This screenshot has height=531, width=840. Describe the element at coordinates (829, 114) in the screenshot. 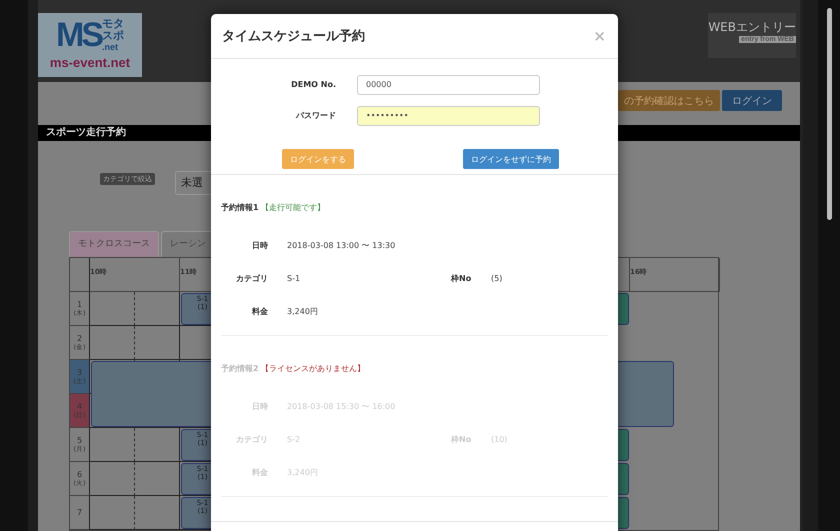

I see `scrollbar` at that location.